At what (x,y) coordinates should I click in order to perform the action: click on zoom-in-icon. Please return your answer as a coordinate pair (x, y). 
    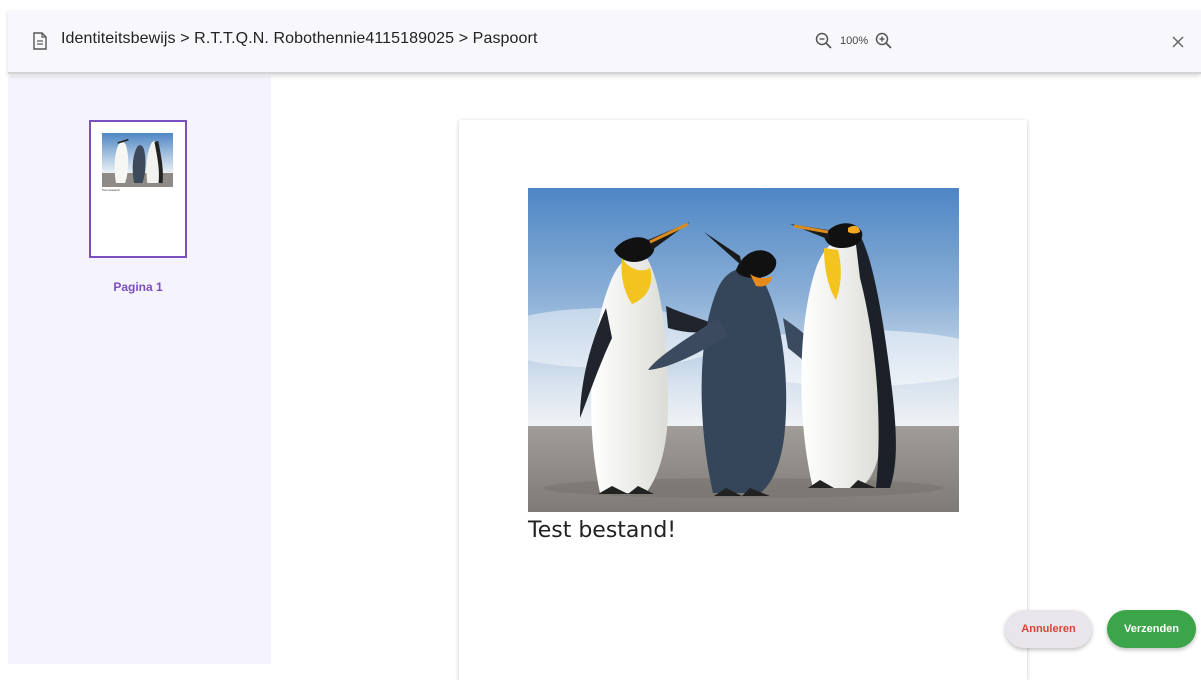
    Looking at the image, I should click on (884, 41).